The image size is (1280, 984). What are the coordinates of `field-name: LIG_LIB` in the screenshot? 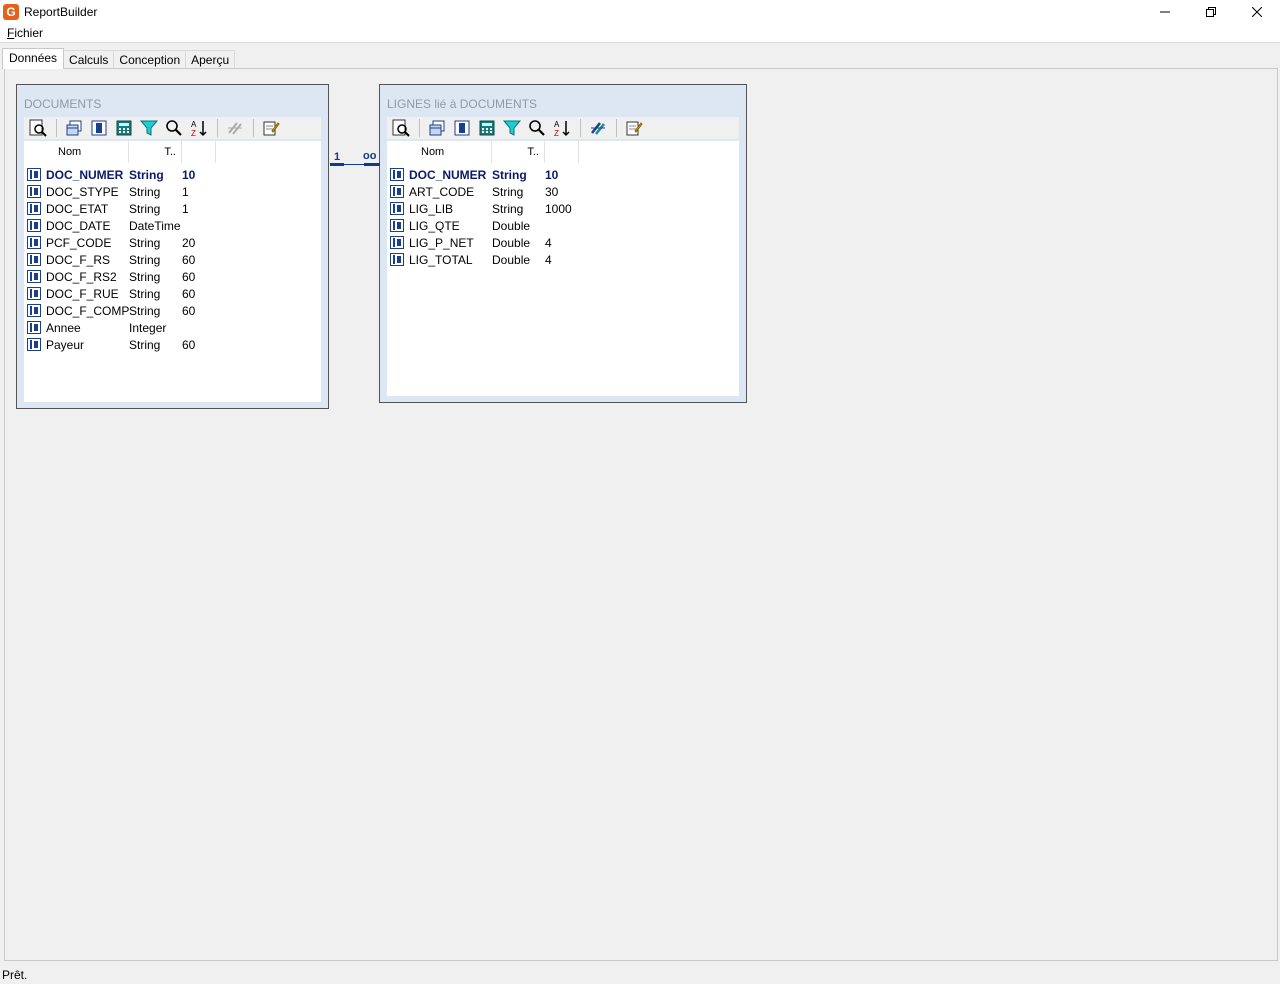 It's located at (431, 208).